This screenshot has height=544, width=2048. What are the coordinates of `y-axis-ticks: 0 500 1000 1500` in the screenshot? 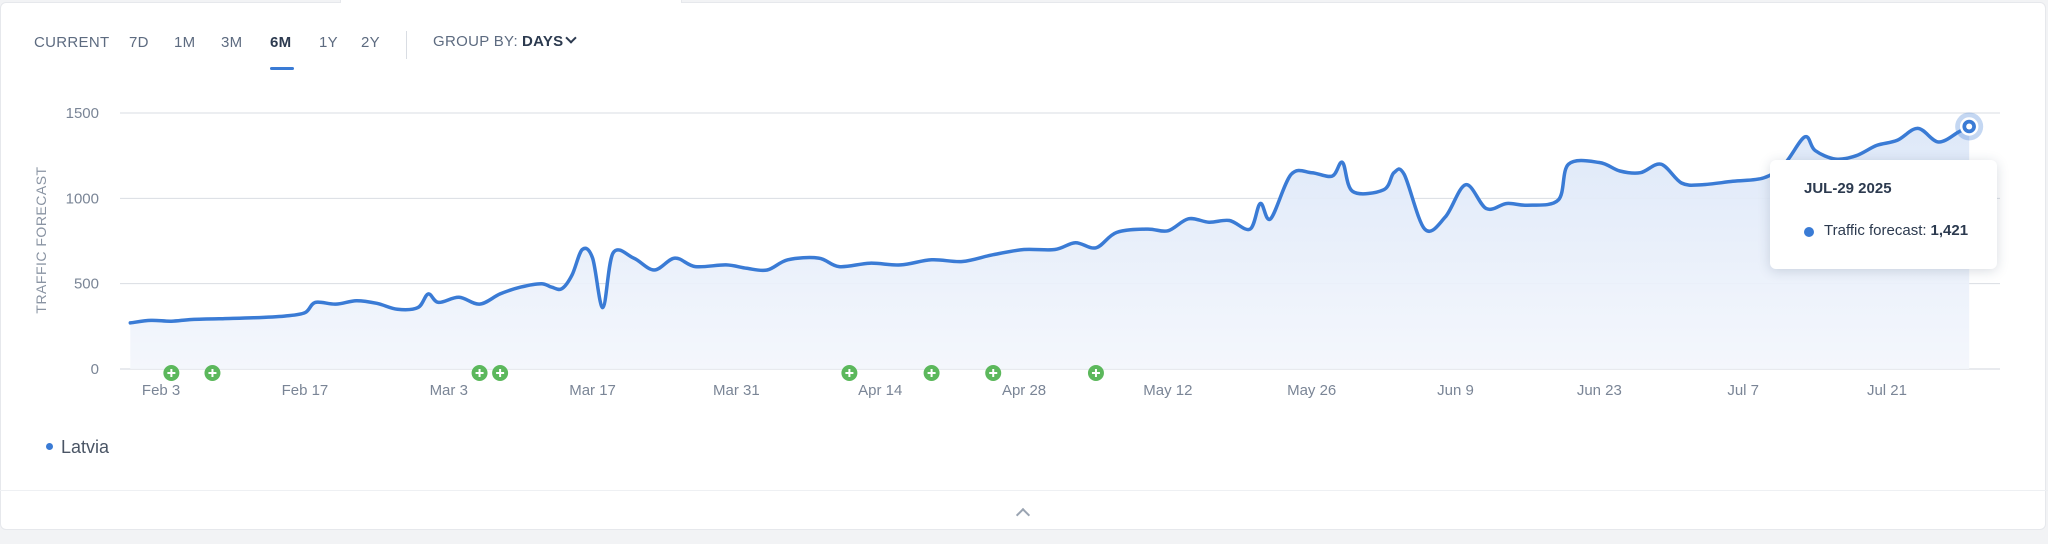 It's located at (82, 241).